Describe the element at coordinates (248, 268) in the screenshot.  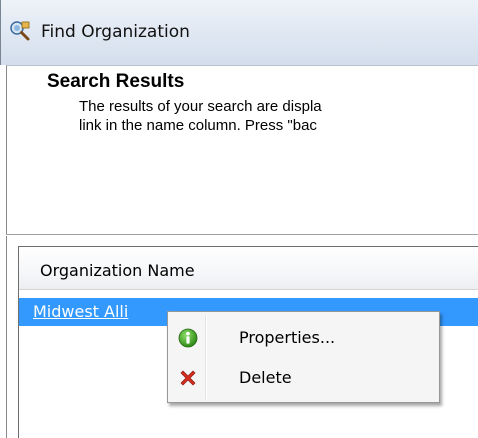
I see `column-header-organization-name: Organization Name` at that location.